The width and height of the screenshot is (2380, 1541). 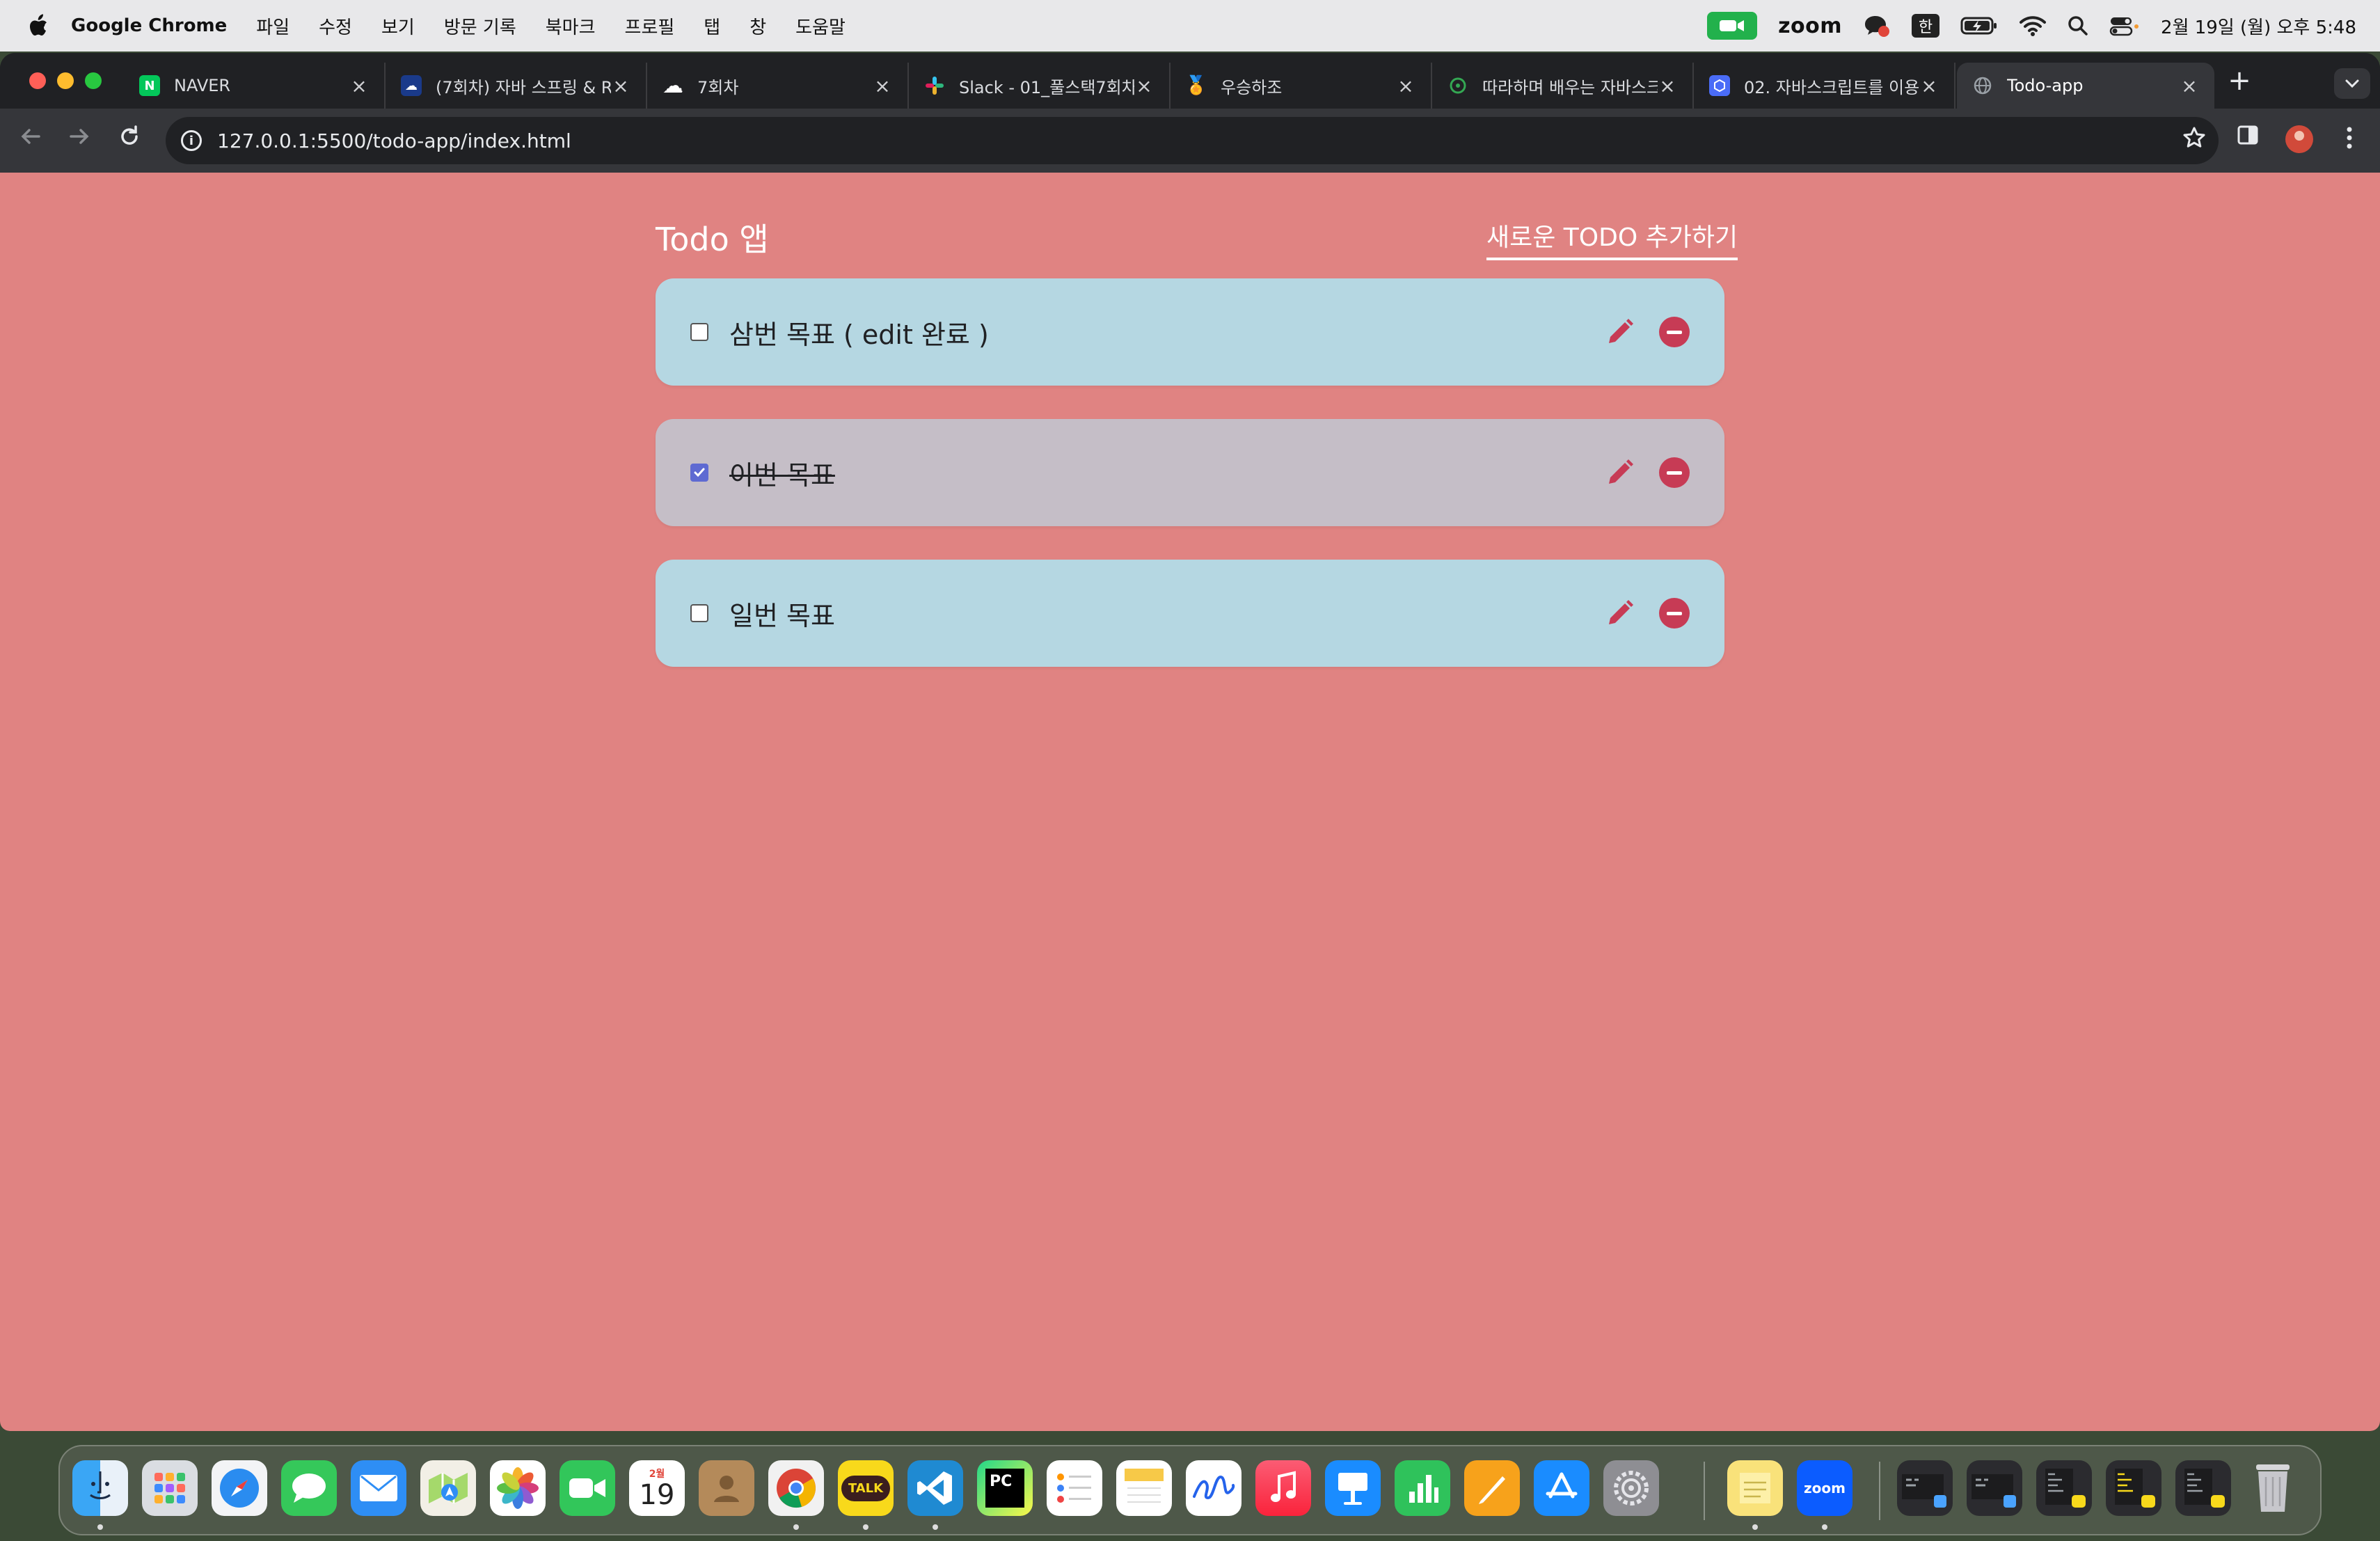 What do you see at coordinates (1561, 1488) in the screenshot?
I see `app-store-icon` at bounding box center [1561, 1488].